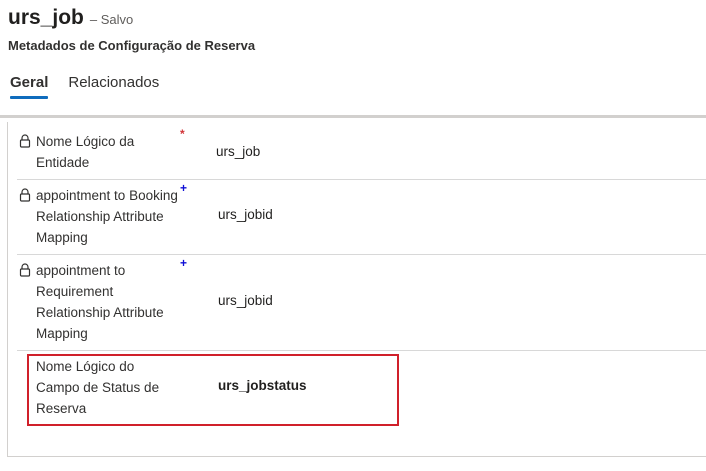  I want to click on record-title: urs_job, so click(46, 17).